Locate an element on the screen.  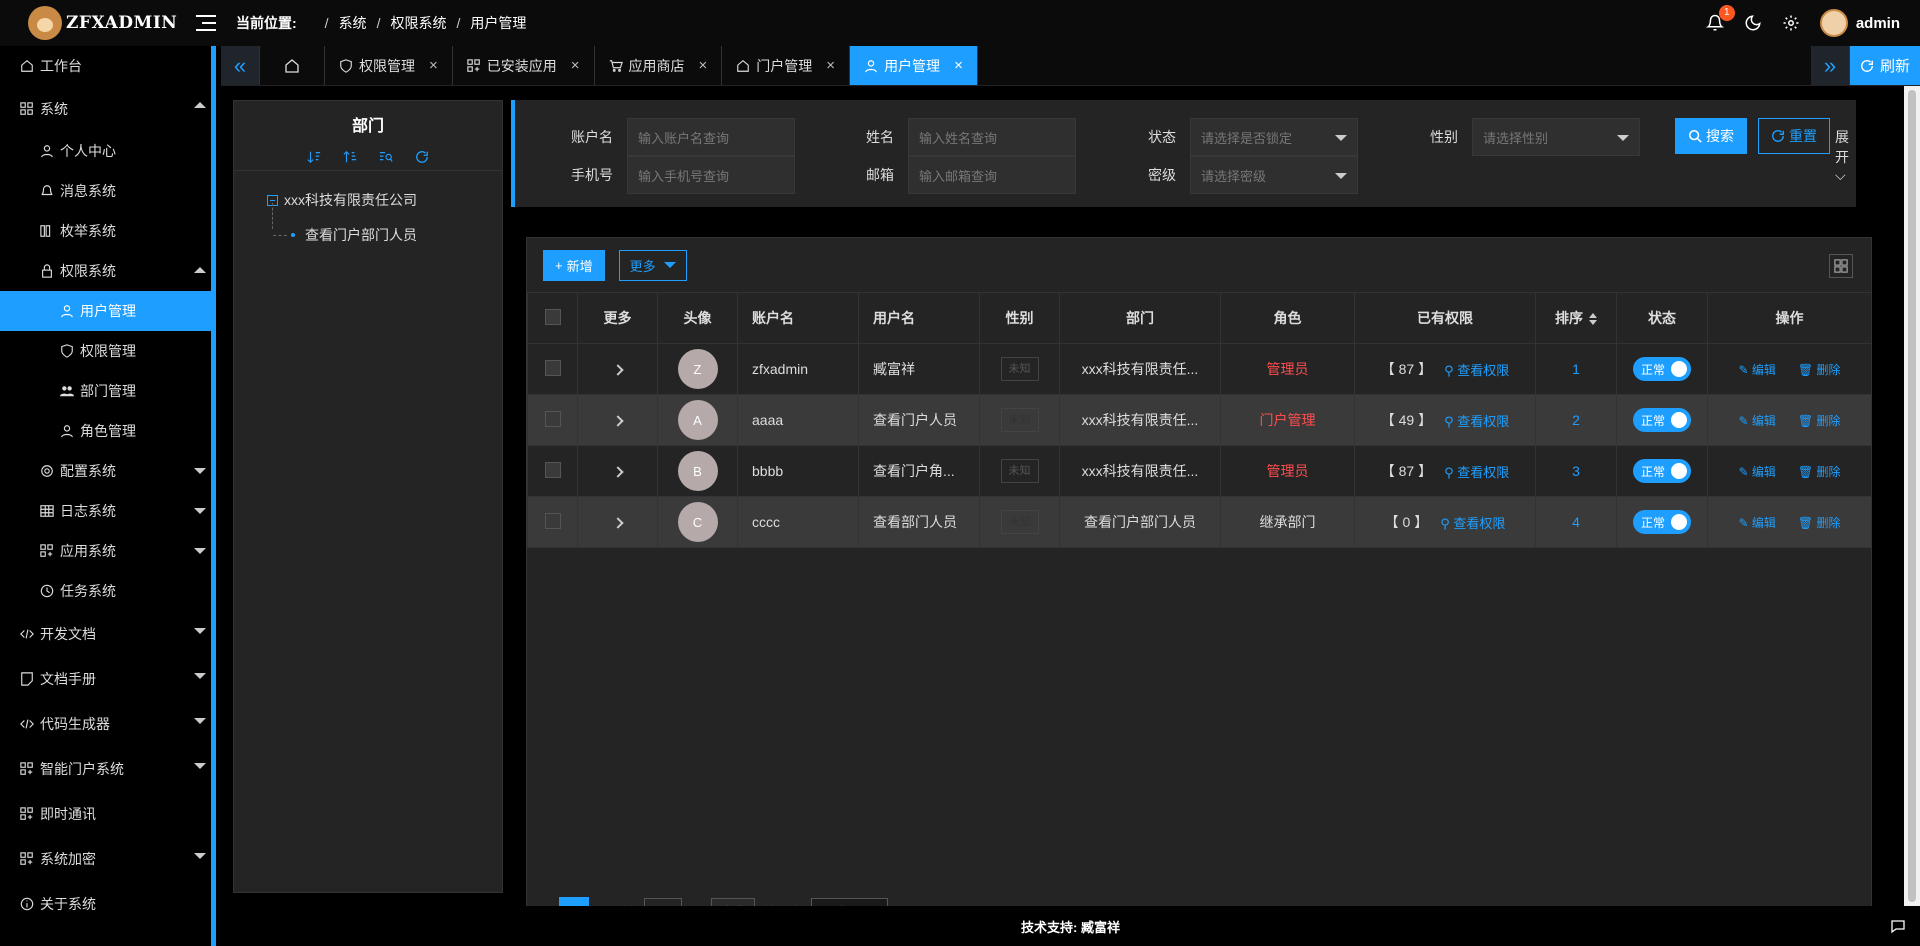
expand-toggle: 展开 ⌵ is located at coordinates (1845, 155).